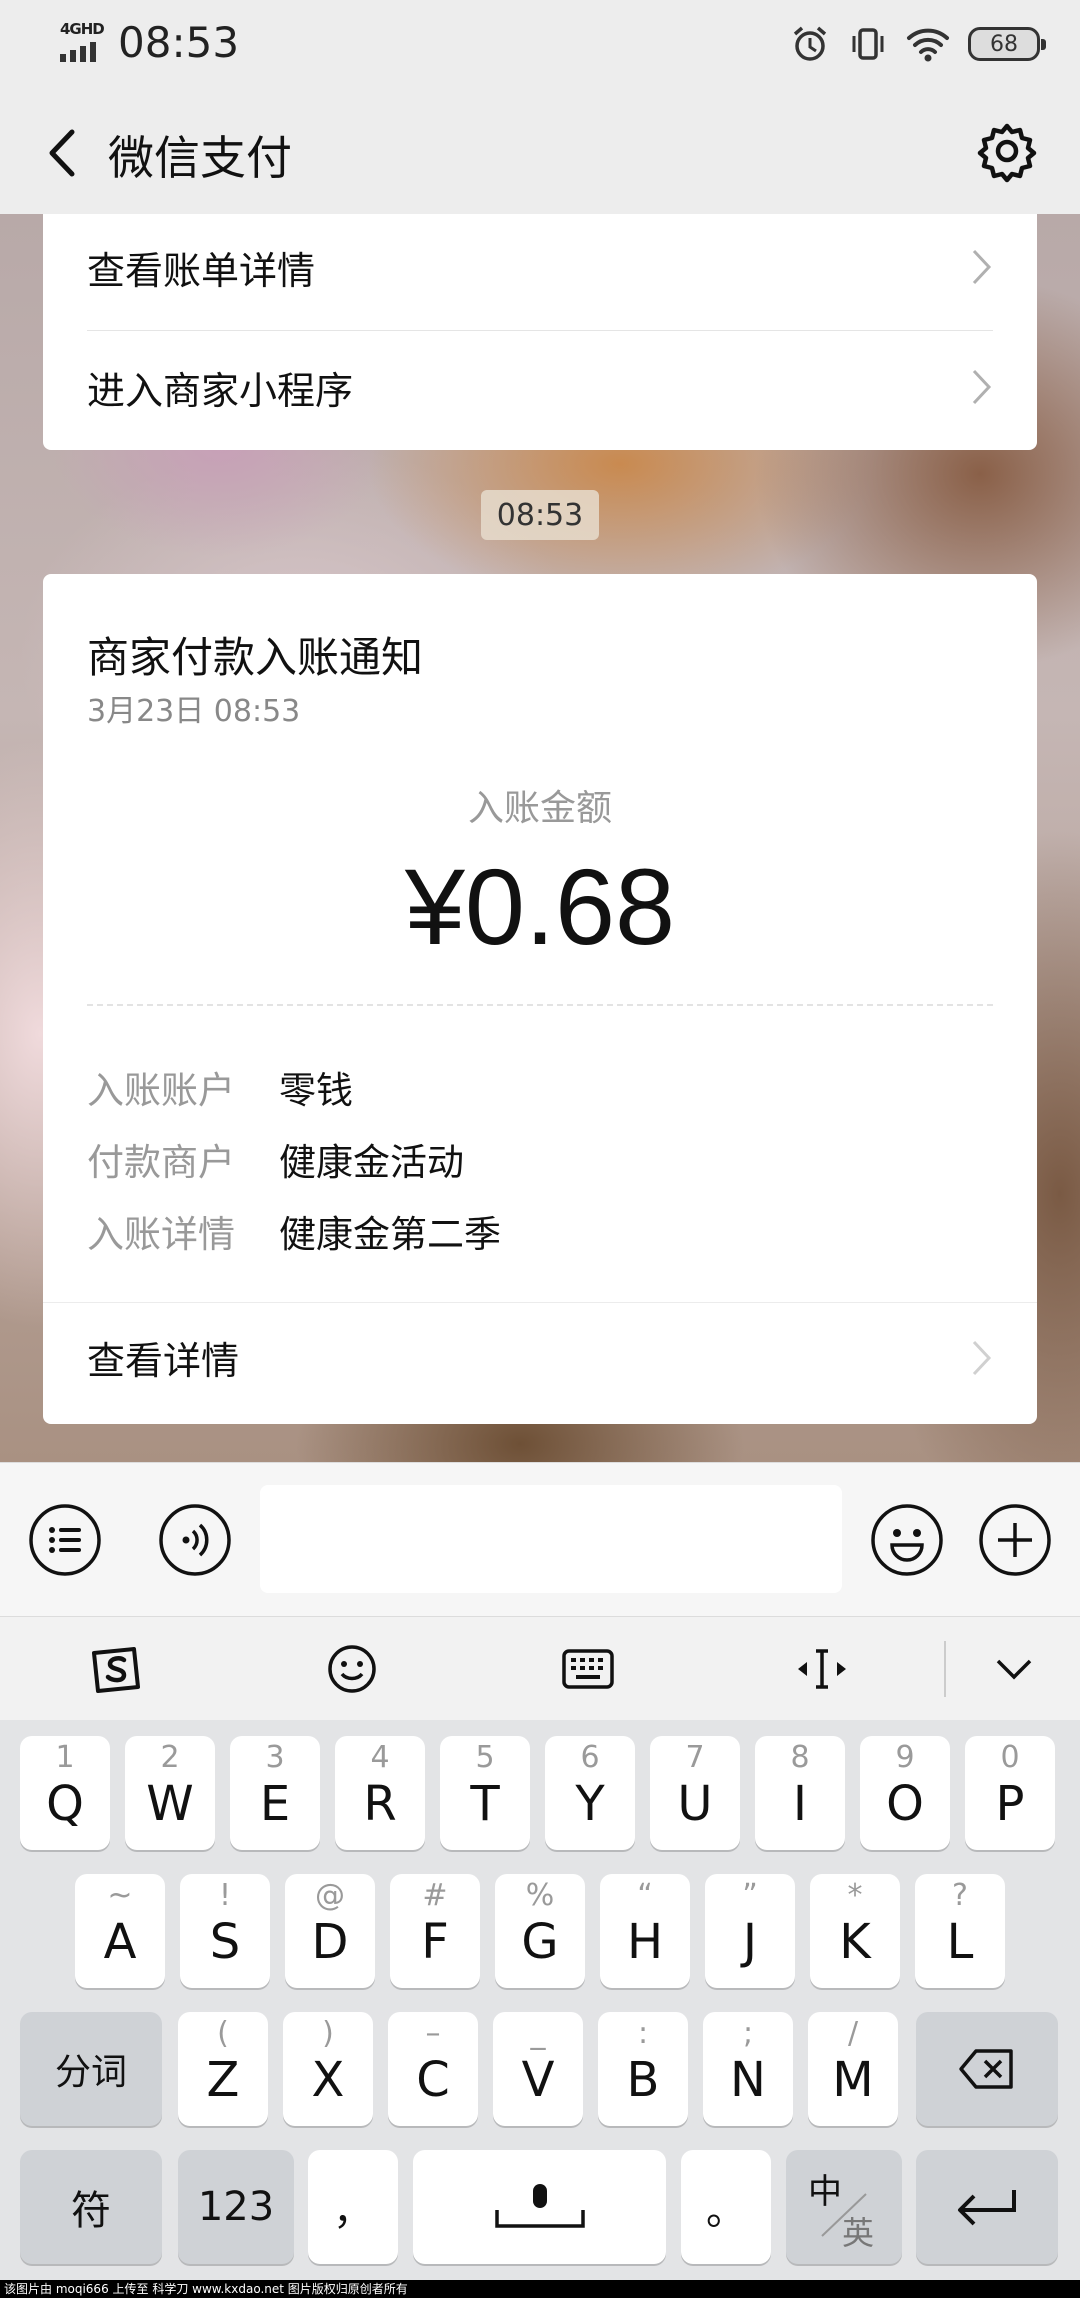  What do you see at coordinates (225, 1931) in the screenshot?
I see `key-s: ! S` at bounding box center [225, 1931].